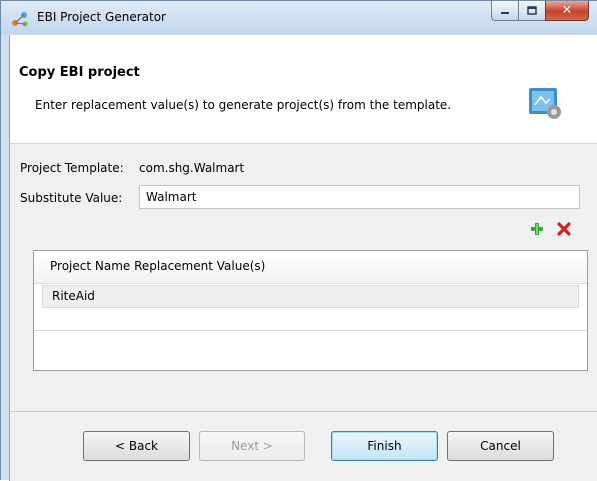 This screenshot has width=597, height=481. I want to click on table-divider, so click(310, 330).